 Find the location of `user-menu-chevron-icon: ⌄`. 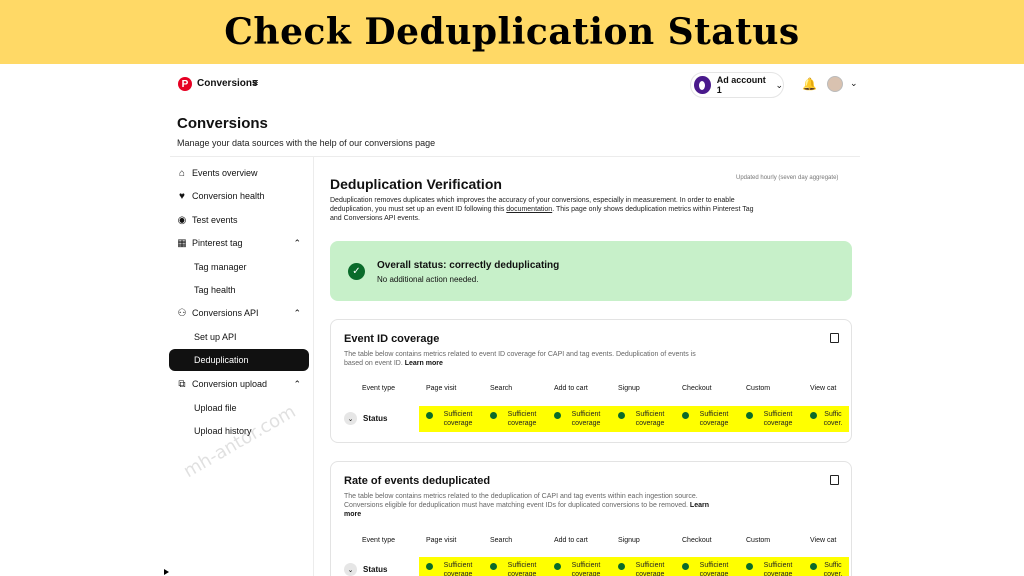

user-menu-chevron-icon: ⌄ is located at coordinates (854, 83).